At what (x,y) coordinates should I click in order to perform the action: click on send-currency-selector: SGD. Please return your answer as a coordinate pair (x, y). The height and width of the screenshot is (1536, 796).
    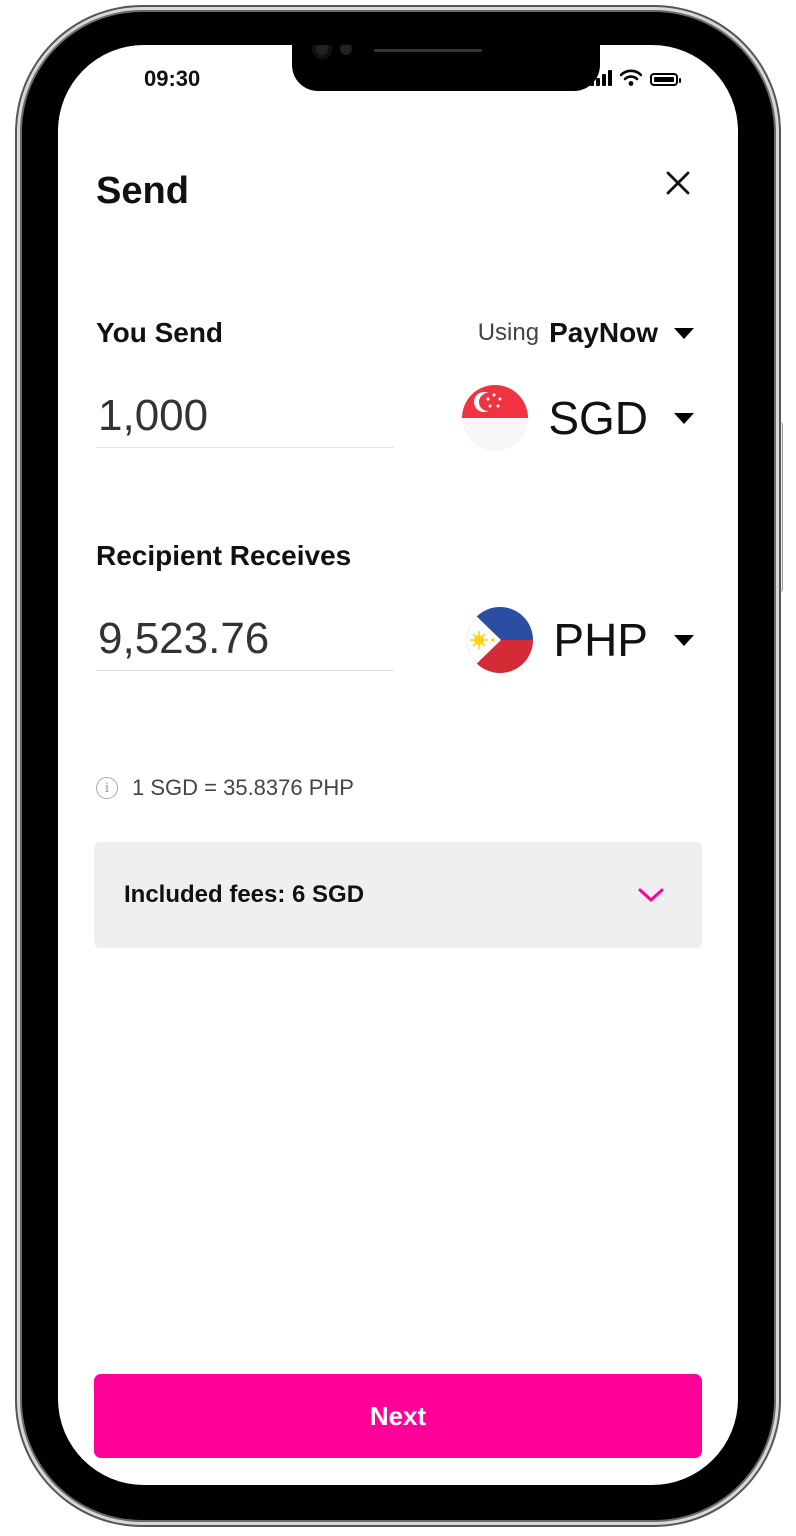
    Looking at the image, I should click on (578, 418).